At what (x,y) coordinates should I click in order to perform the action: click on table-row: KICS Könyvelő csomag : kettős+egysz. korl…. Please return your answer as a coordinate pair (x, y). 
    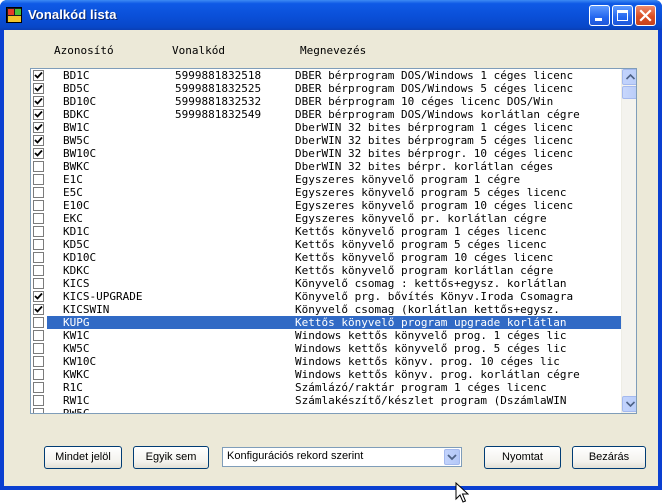
    Looking at the image, I should click on (326, 283).